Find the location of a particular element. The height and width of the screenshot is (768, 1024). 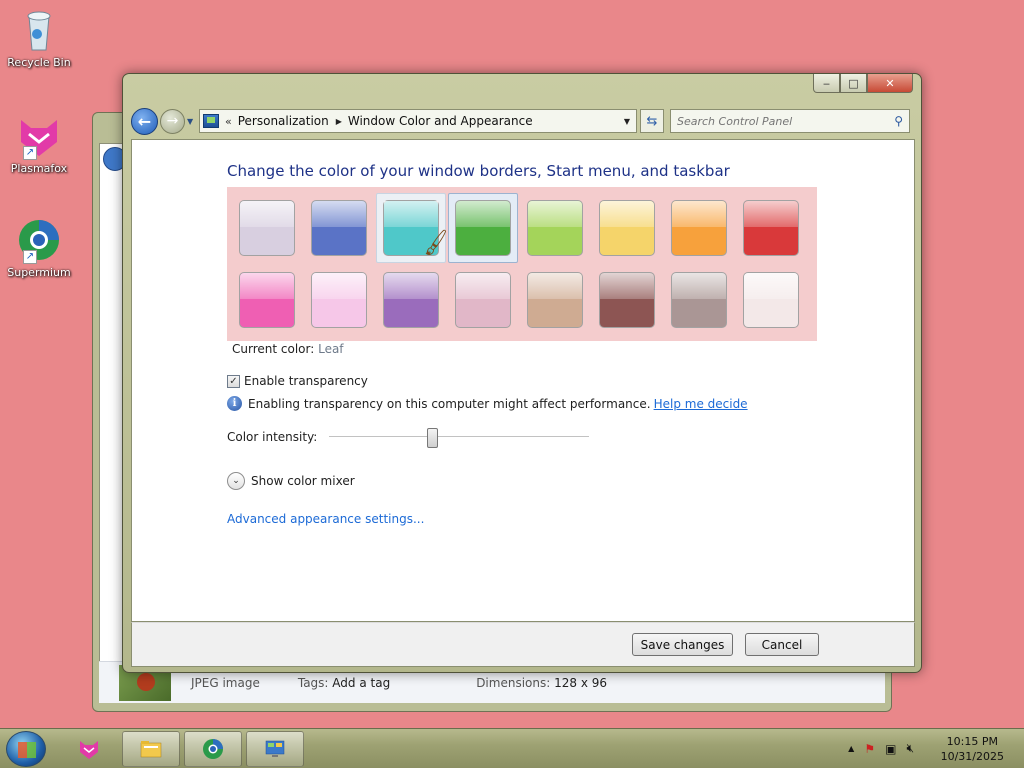

clock-date: 10/31/2025 is located at coordinates (972, 756).